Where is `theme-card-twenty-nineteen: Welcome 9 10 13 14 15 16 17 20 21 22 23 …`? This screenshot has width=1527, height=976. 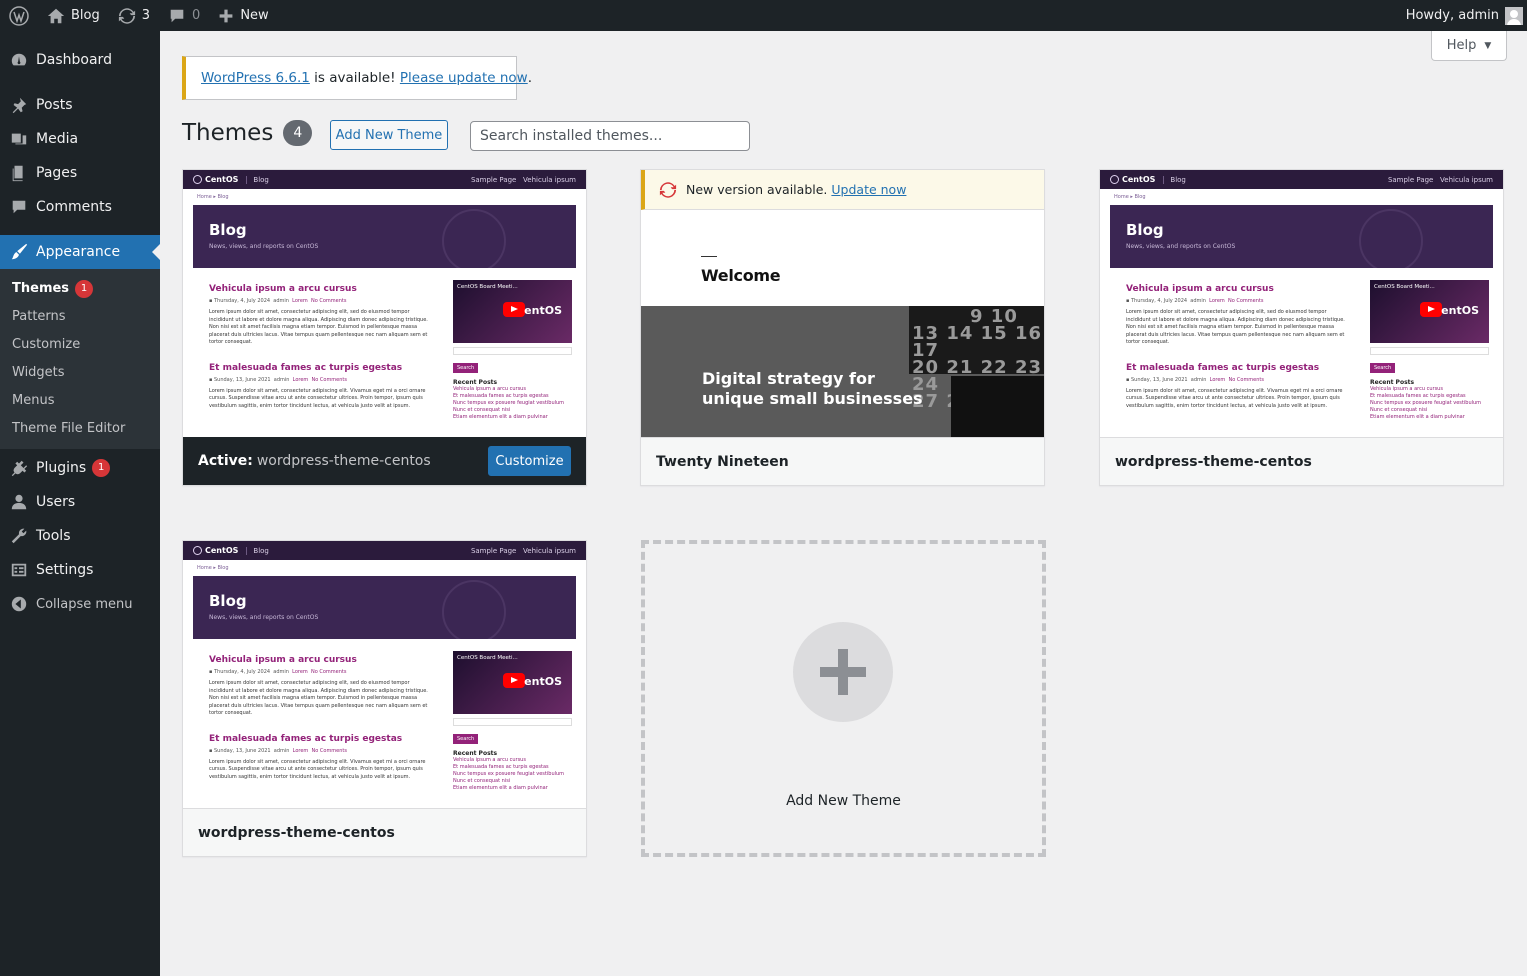 theme-card-twenty-nineteen: Welcome 9 10 13 14 15 16 17 20 21 22 23 … is located at coordinates (842, 327).